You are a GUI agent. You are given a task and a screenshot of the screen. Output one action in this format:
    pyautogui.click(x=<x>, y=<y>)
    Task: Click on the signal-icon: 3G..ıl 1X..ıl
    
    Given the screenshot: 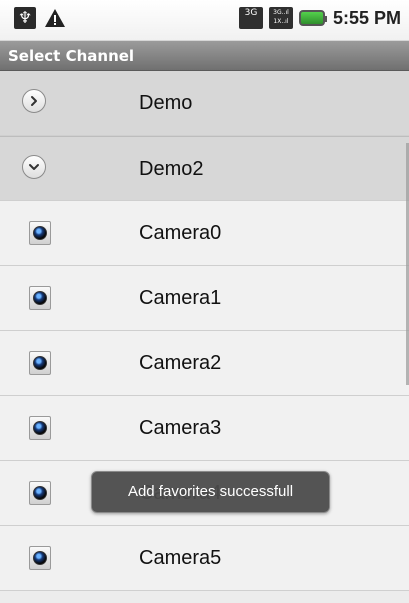 What is the action you would take?
    pyautogui.click(x=280, y=18)
    